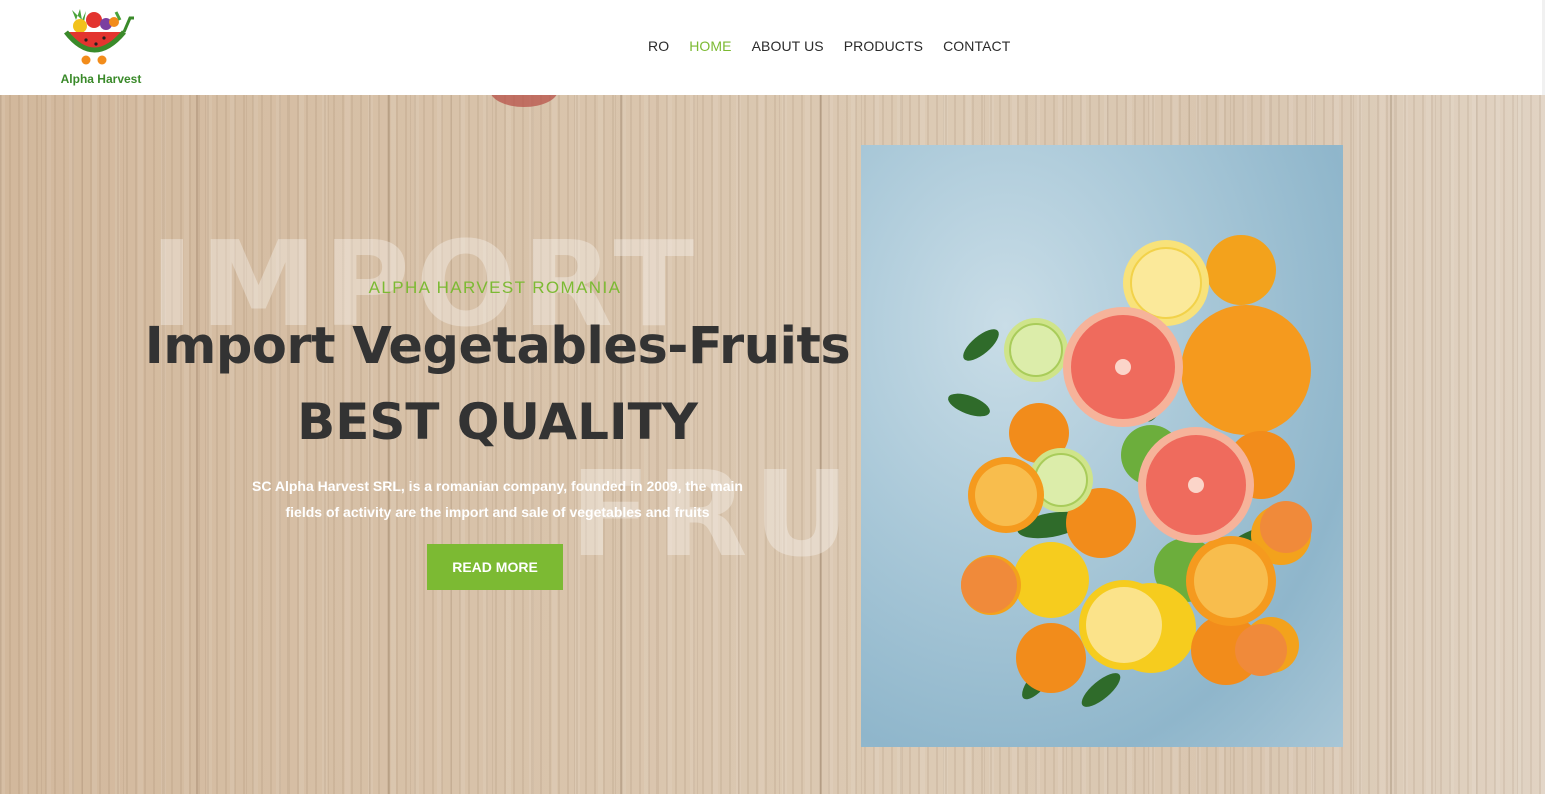 The width and height of the screenshot is (1545, 794). I want to click on citrus-illustration, so click(1130, 471).